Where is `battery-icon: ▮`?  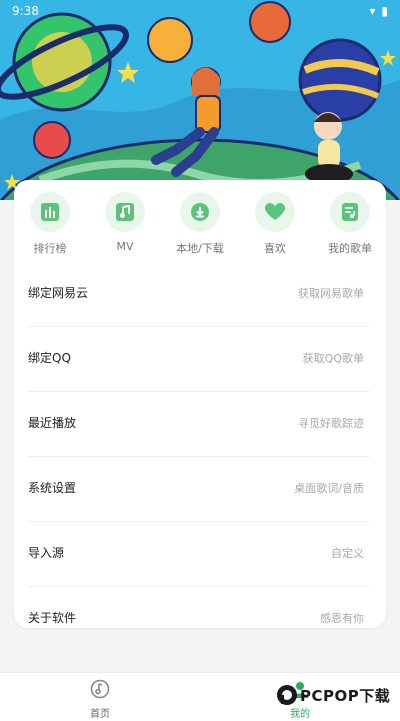 battery-icon: ▮ is located at coordinates (384, 11).